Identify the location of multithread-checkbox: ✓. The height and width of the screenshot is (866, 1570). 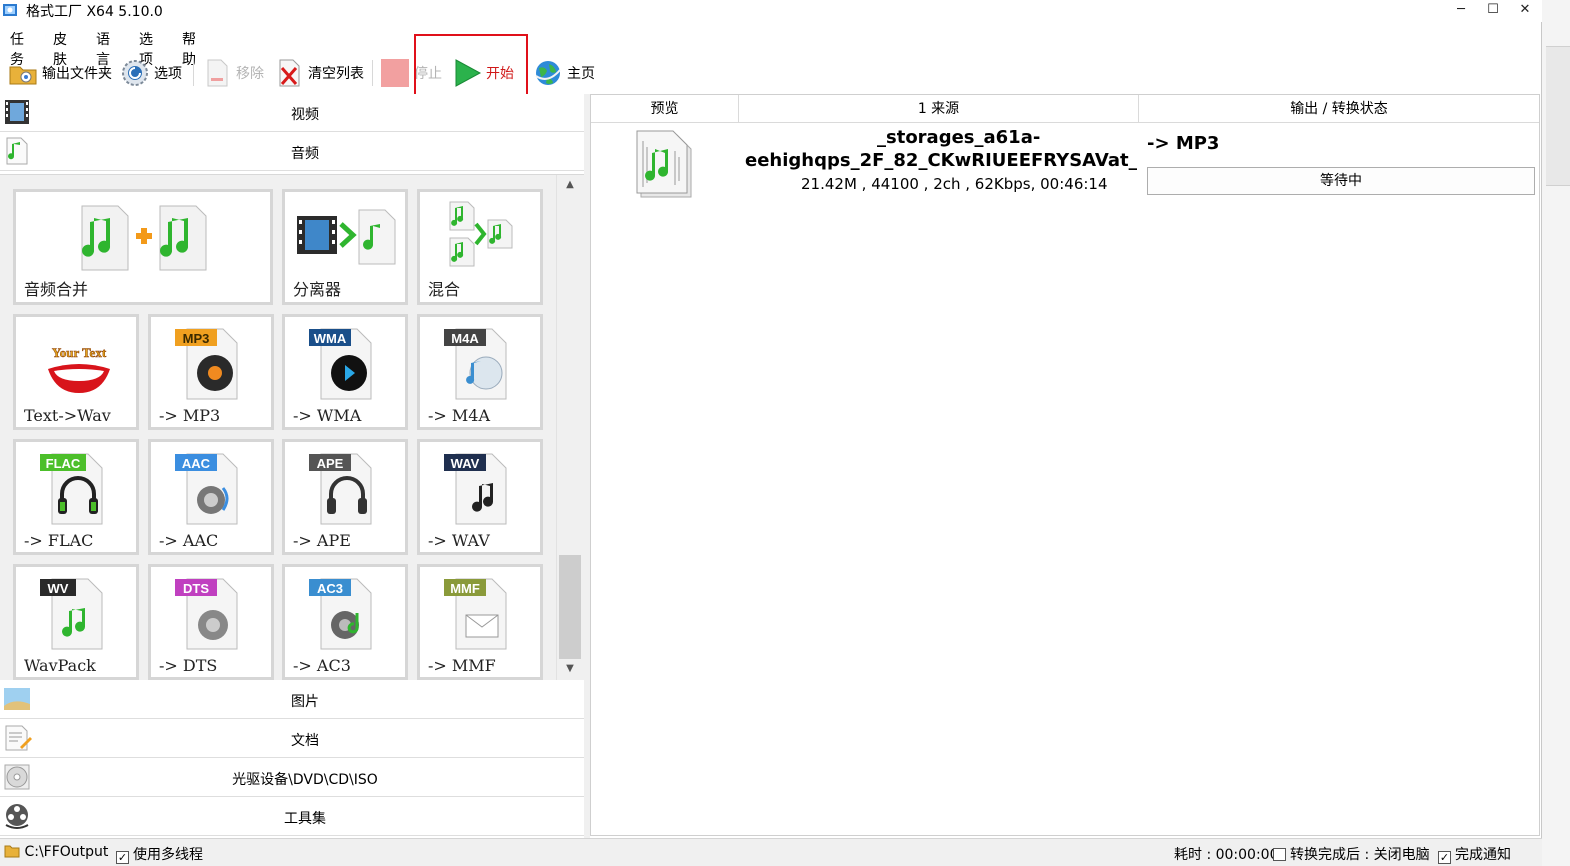
(122, 857).